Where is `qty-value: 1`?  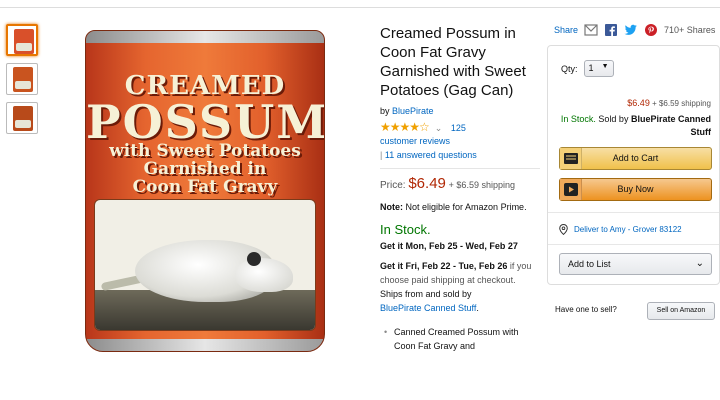 qty-value: 1 is located at coordinates (591, 68).